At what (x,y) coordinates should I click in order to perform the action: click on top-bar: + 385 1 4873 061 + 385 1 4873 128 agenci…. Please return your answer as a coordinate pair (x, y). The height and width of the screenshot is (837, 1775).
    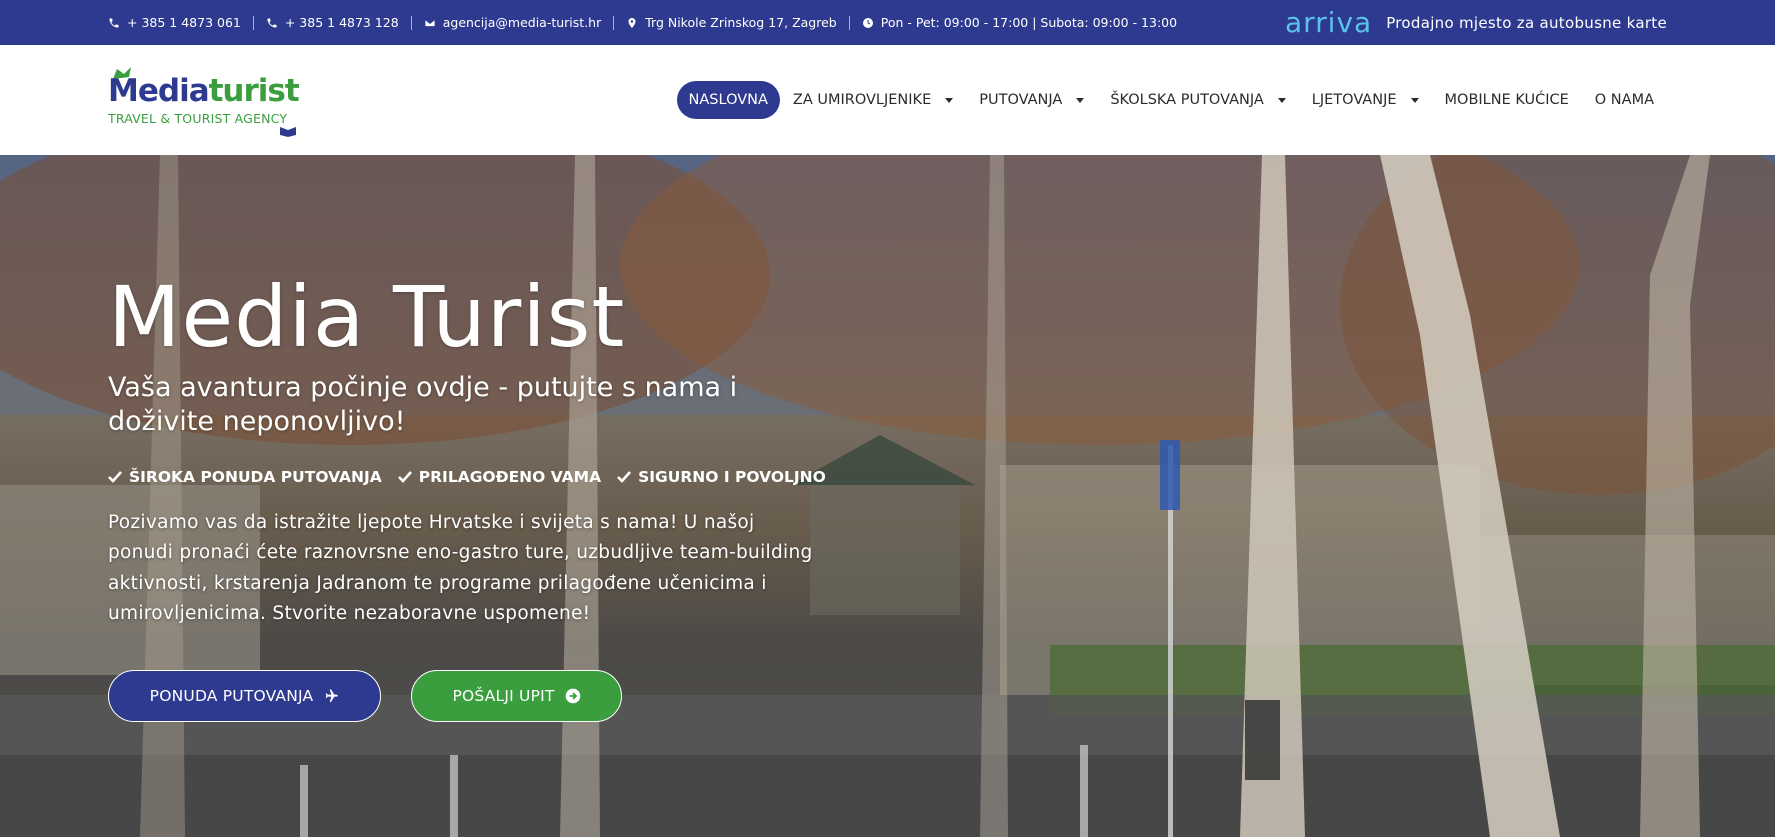
    Looking at the image, I should click on (887, 22).